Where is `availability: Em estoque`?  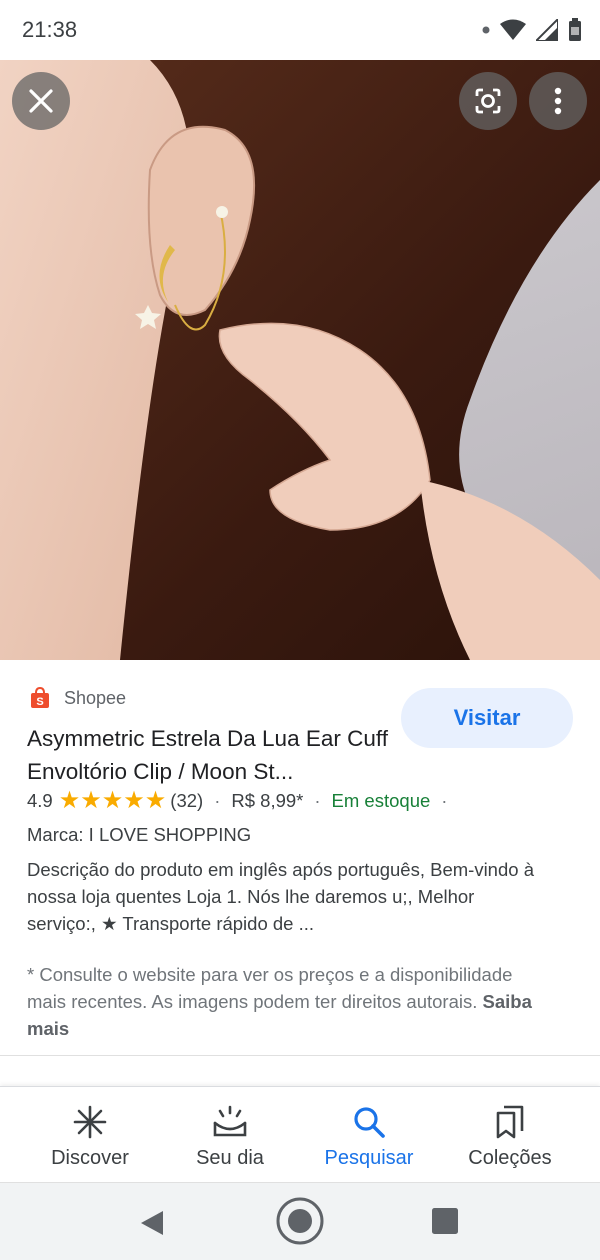 availability: Em estoque is located at coordinates (381, 800).